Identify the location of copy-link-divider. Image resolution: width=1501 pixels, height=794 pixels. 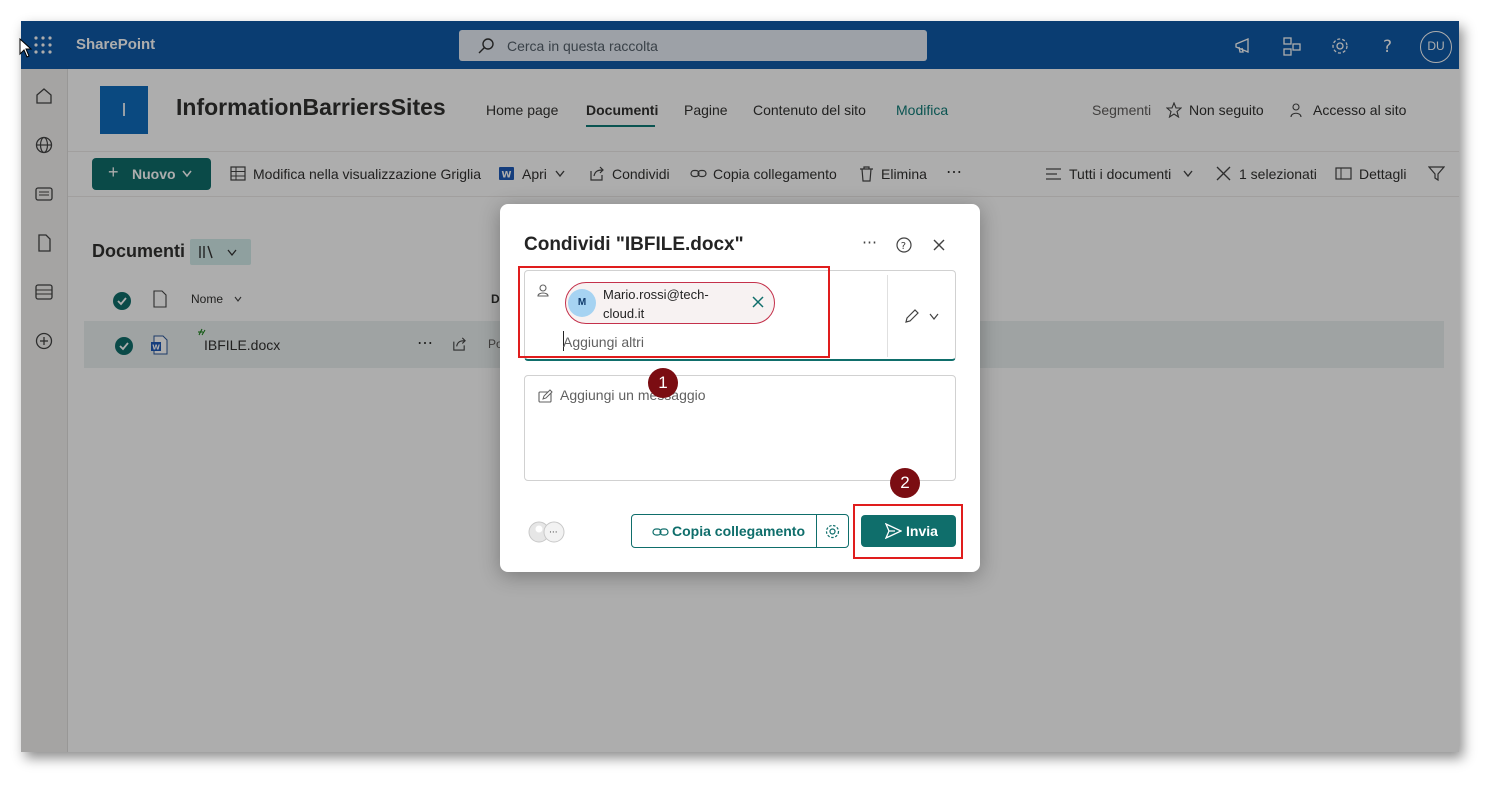
(816, 531).